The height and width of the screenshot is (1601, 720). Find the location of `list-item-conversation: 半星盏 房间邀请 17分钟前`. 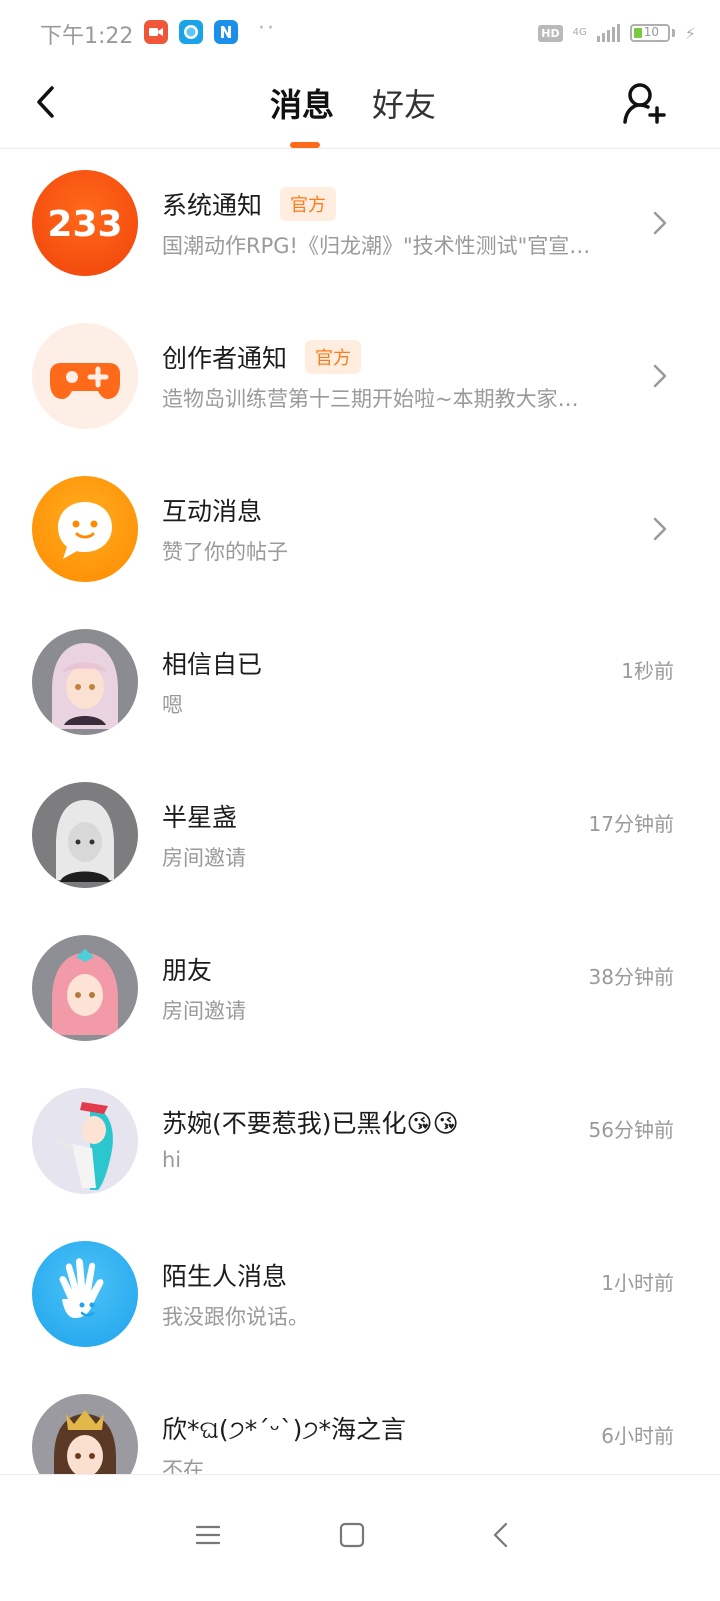

list-item-conversation: 半星盏 房间邀请 17分钟前 is located at coordinates (360, 836).